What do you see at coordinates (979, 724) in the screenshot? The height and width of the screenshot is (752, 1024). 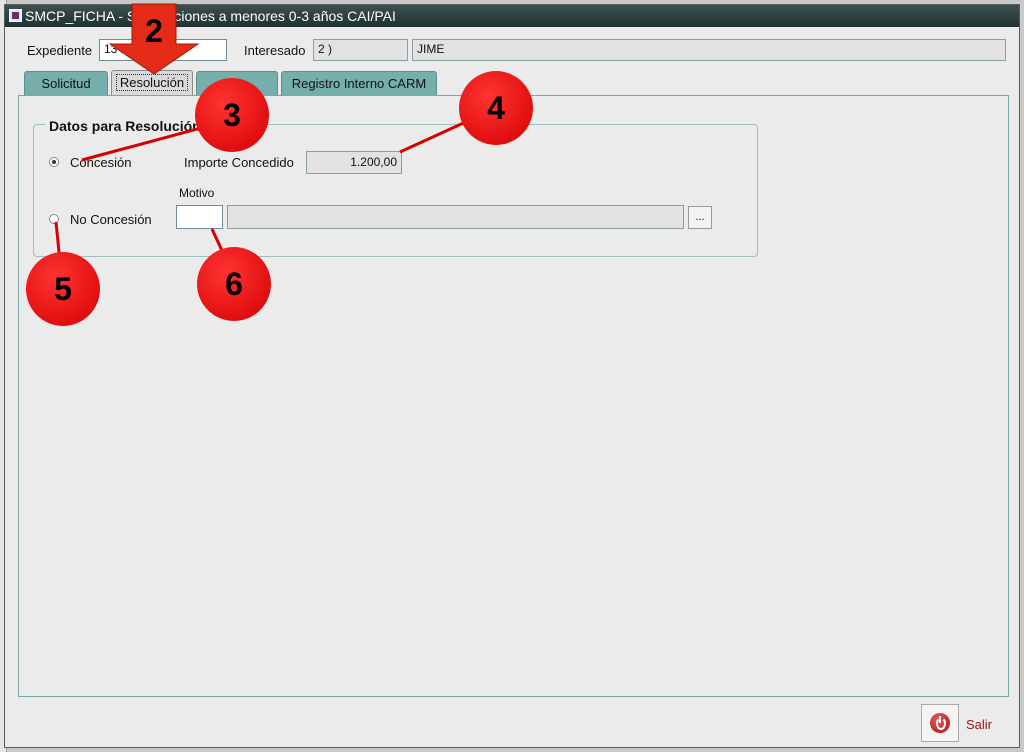 I see `salir-label: Salir` at bounding box center [979, 724].